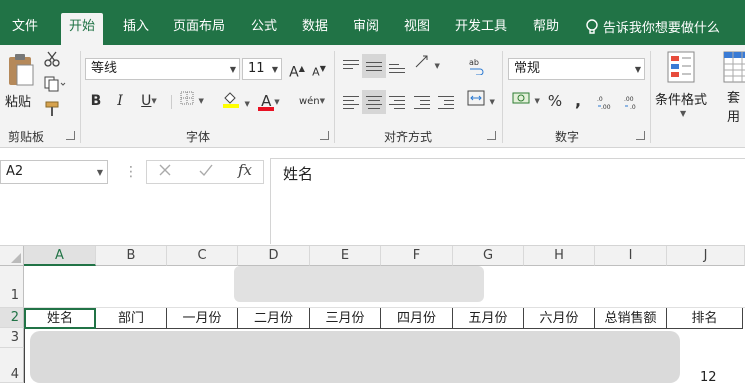  Describe the element at coordinates (298, 174) in the screenshot. I see `formula-content: 姓名` at that location.